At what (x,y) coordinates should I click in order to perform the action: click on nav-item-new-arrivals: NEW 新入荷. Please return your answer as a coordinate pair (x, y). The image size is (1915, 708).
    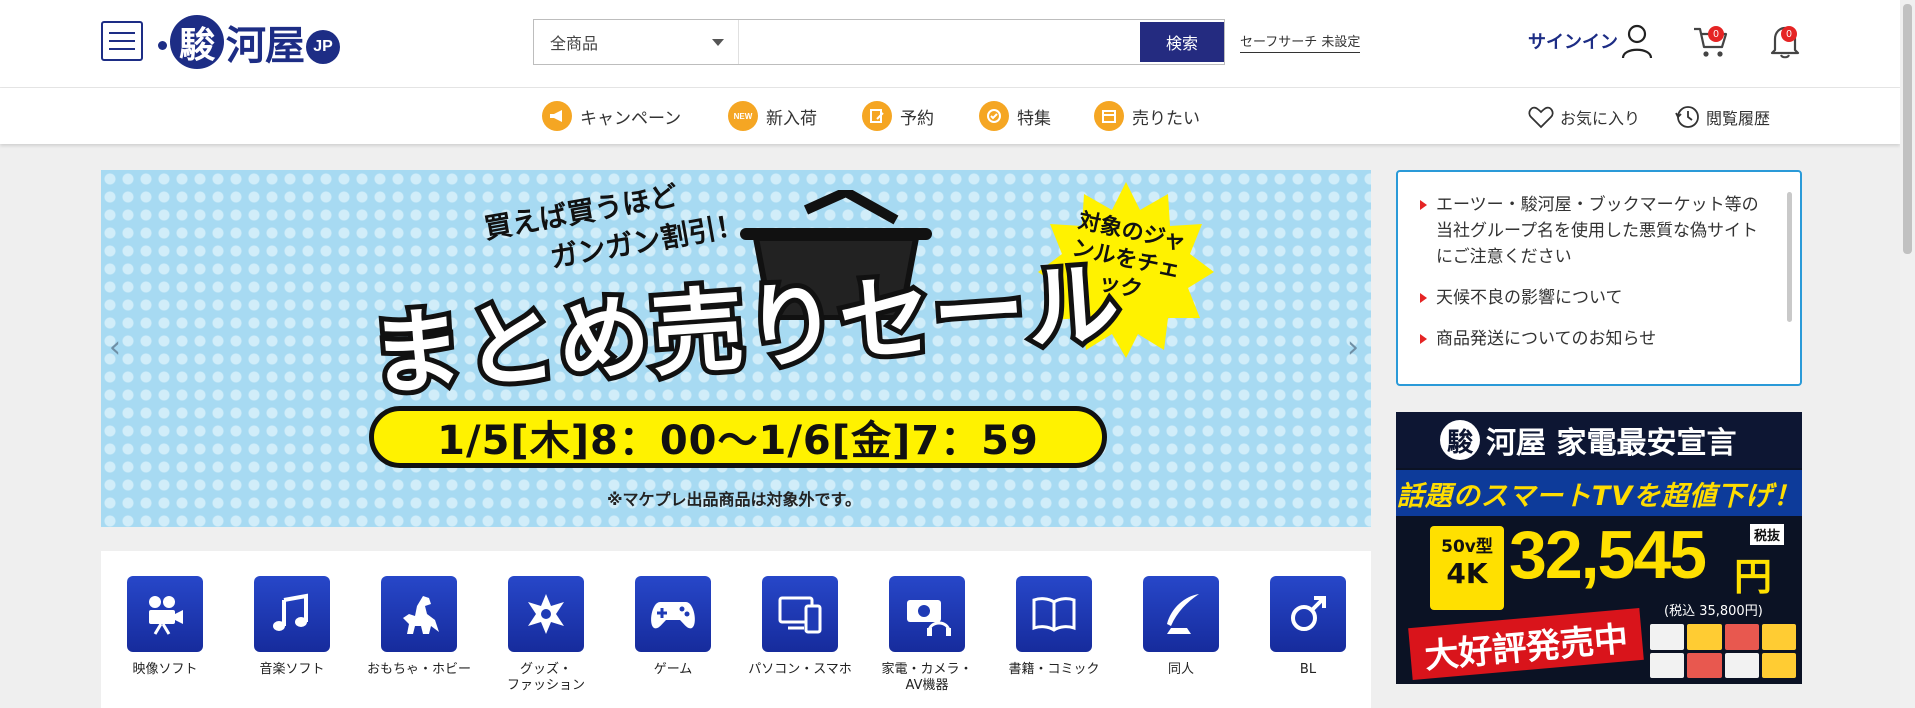
    Looking at the image, I should click on (772, 116).